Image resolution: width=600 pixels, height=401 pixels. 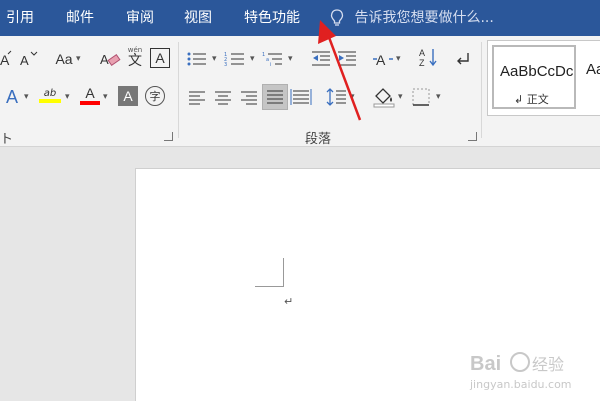 What do you see at coordinates (90, 103) in the screenshot?
I see `font-color-bar` at bounding box center [90, 103].